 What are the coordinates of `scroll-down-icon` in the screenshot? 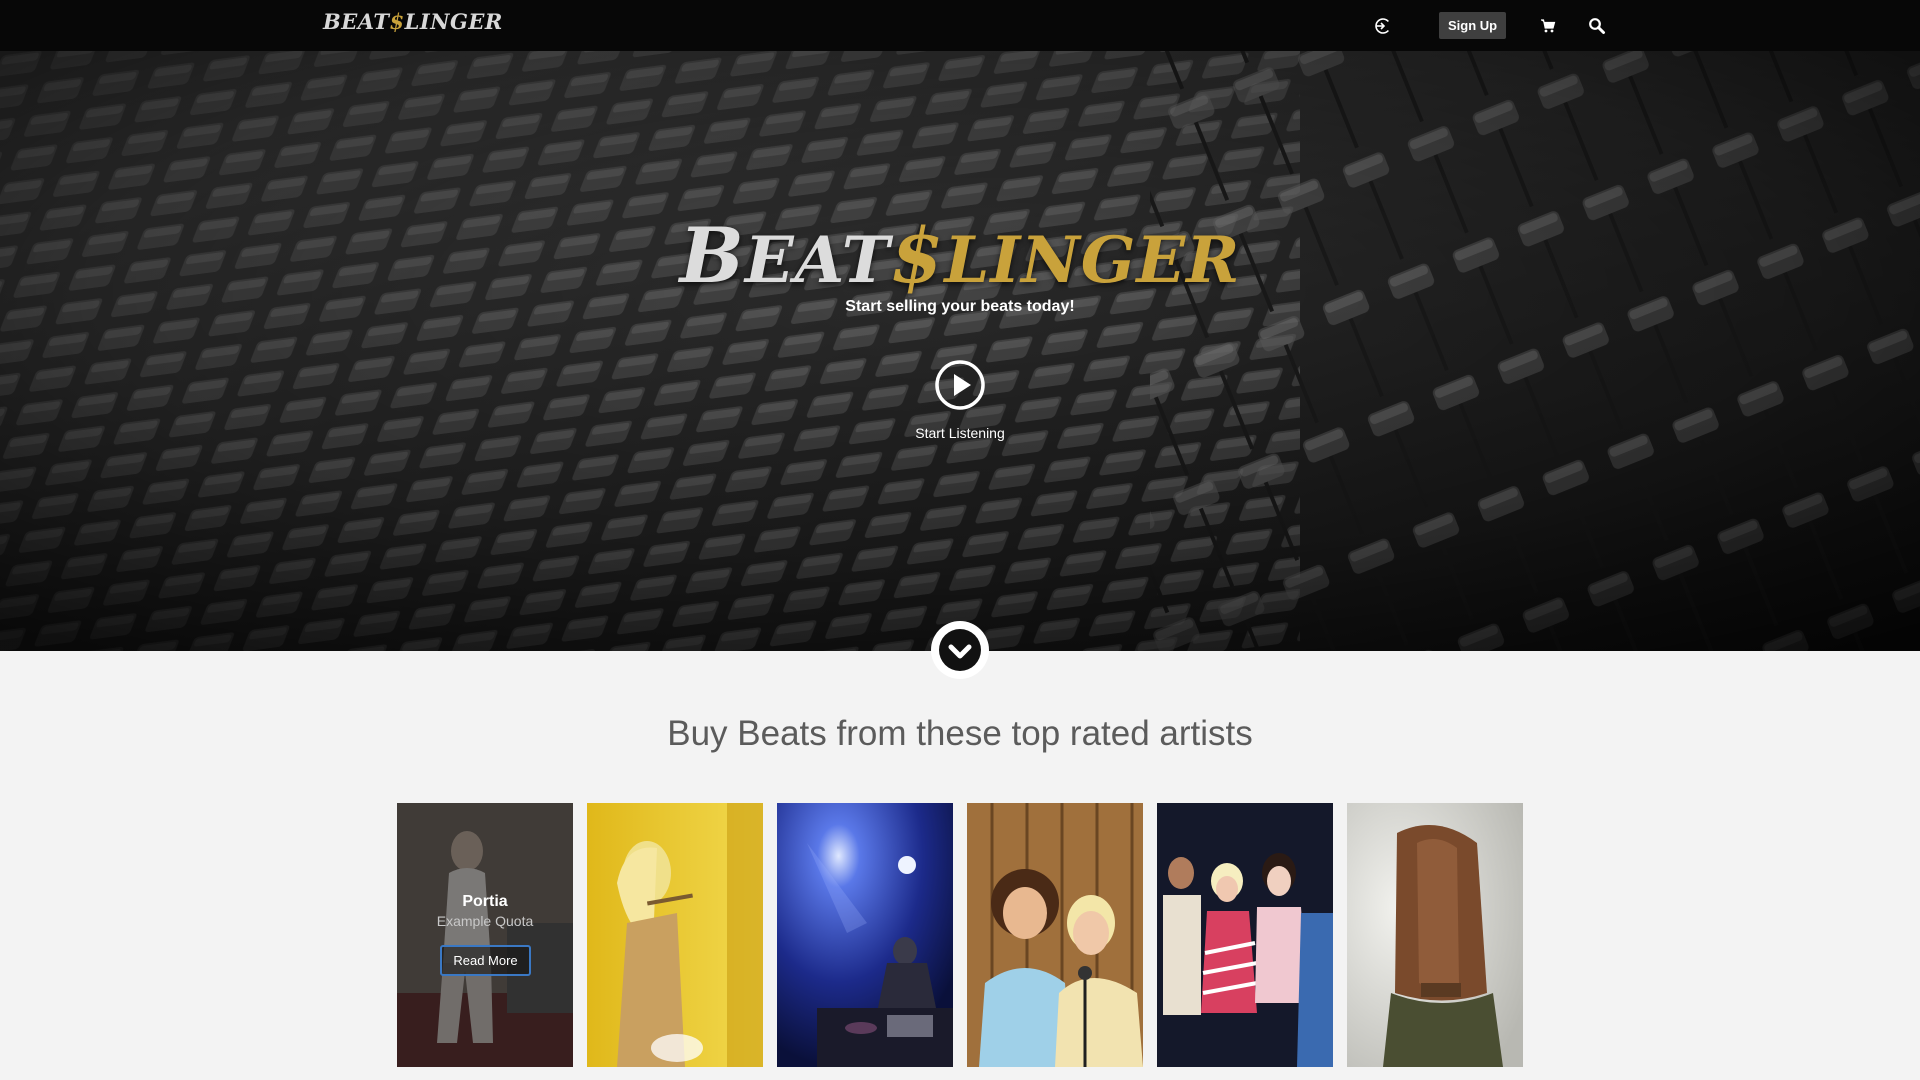 It's located at (960, 650).